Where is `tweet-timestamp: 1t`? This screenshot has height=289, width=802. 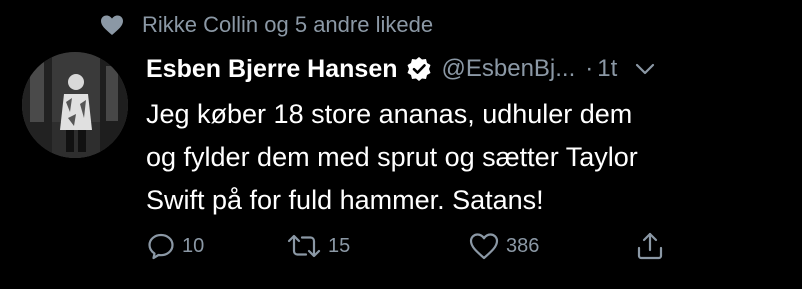 tweet-timestamp: 1t is located at coordinates (607, 69).